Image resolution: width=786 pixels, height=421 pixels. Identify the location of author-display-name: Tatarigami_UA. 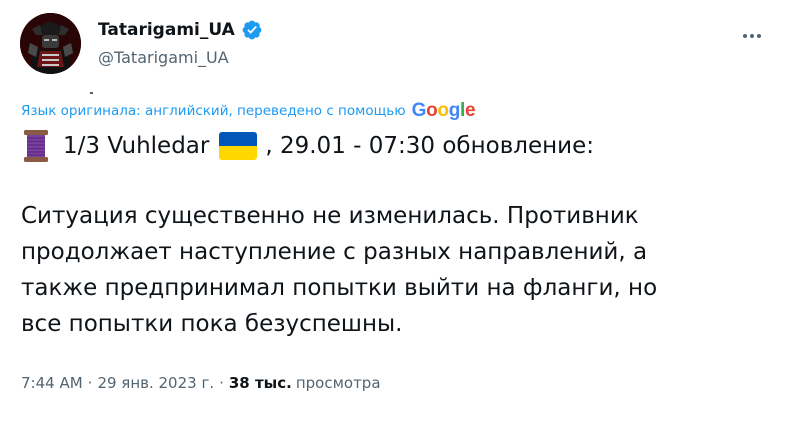
(166, 30).